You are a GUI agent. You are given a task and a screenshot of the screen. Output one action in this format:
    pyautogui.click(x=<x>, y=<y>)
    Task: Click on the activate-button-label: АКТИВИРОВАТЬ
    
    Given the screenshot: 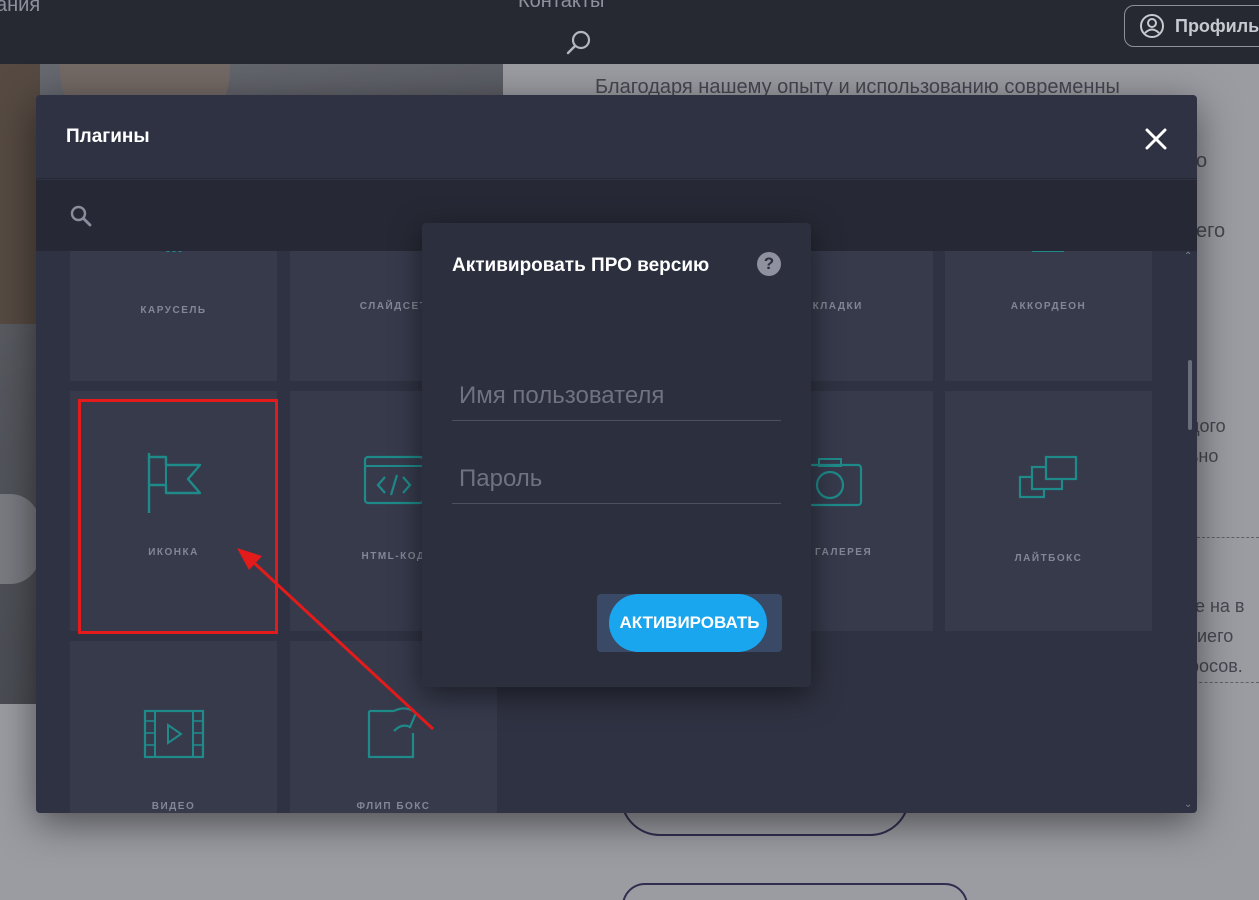 What is the action you would take?
    pyautogui.click(x=689, y=622)
    